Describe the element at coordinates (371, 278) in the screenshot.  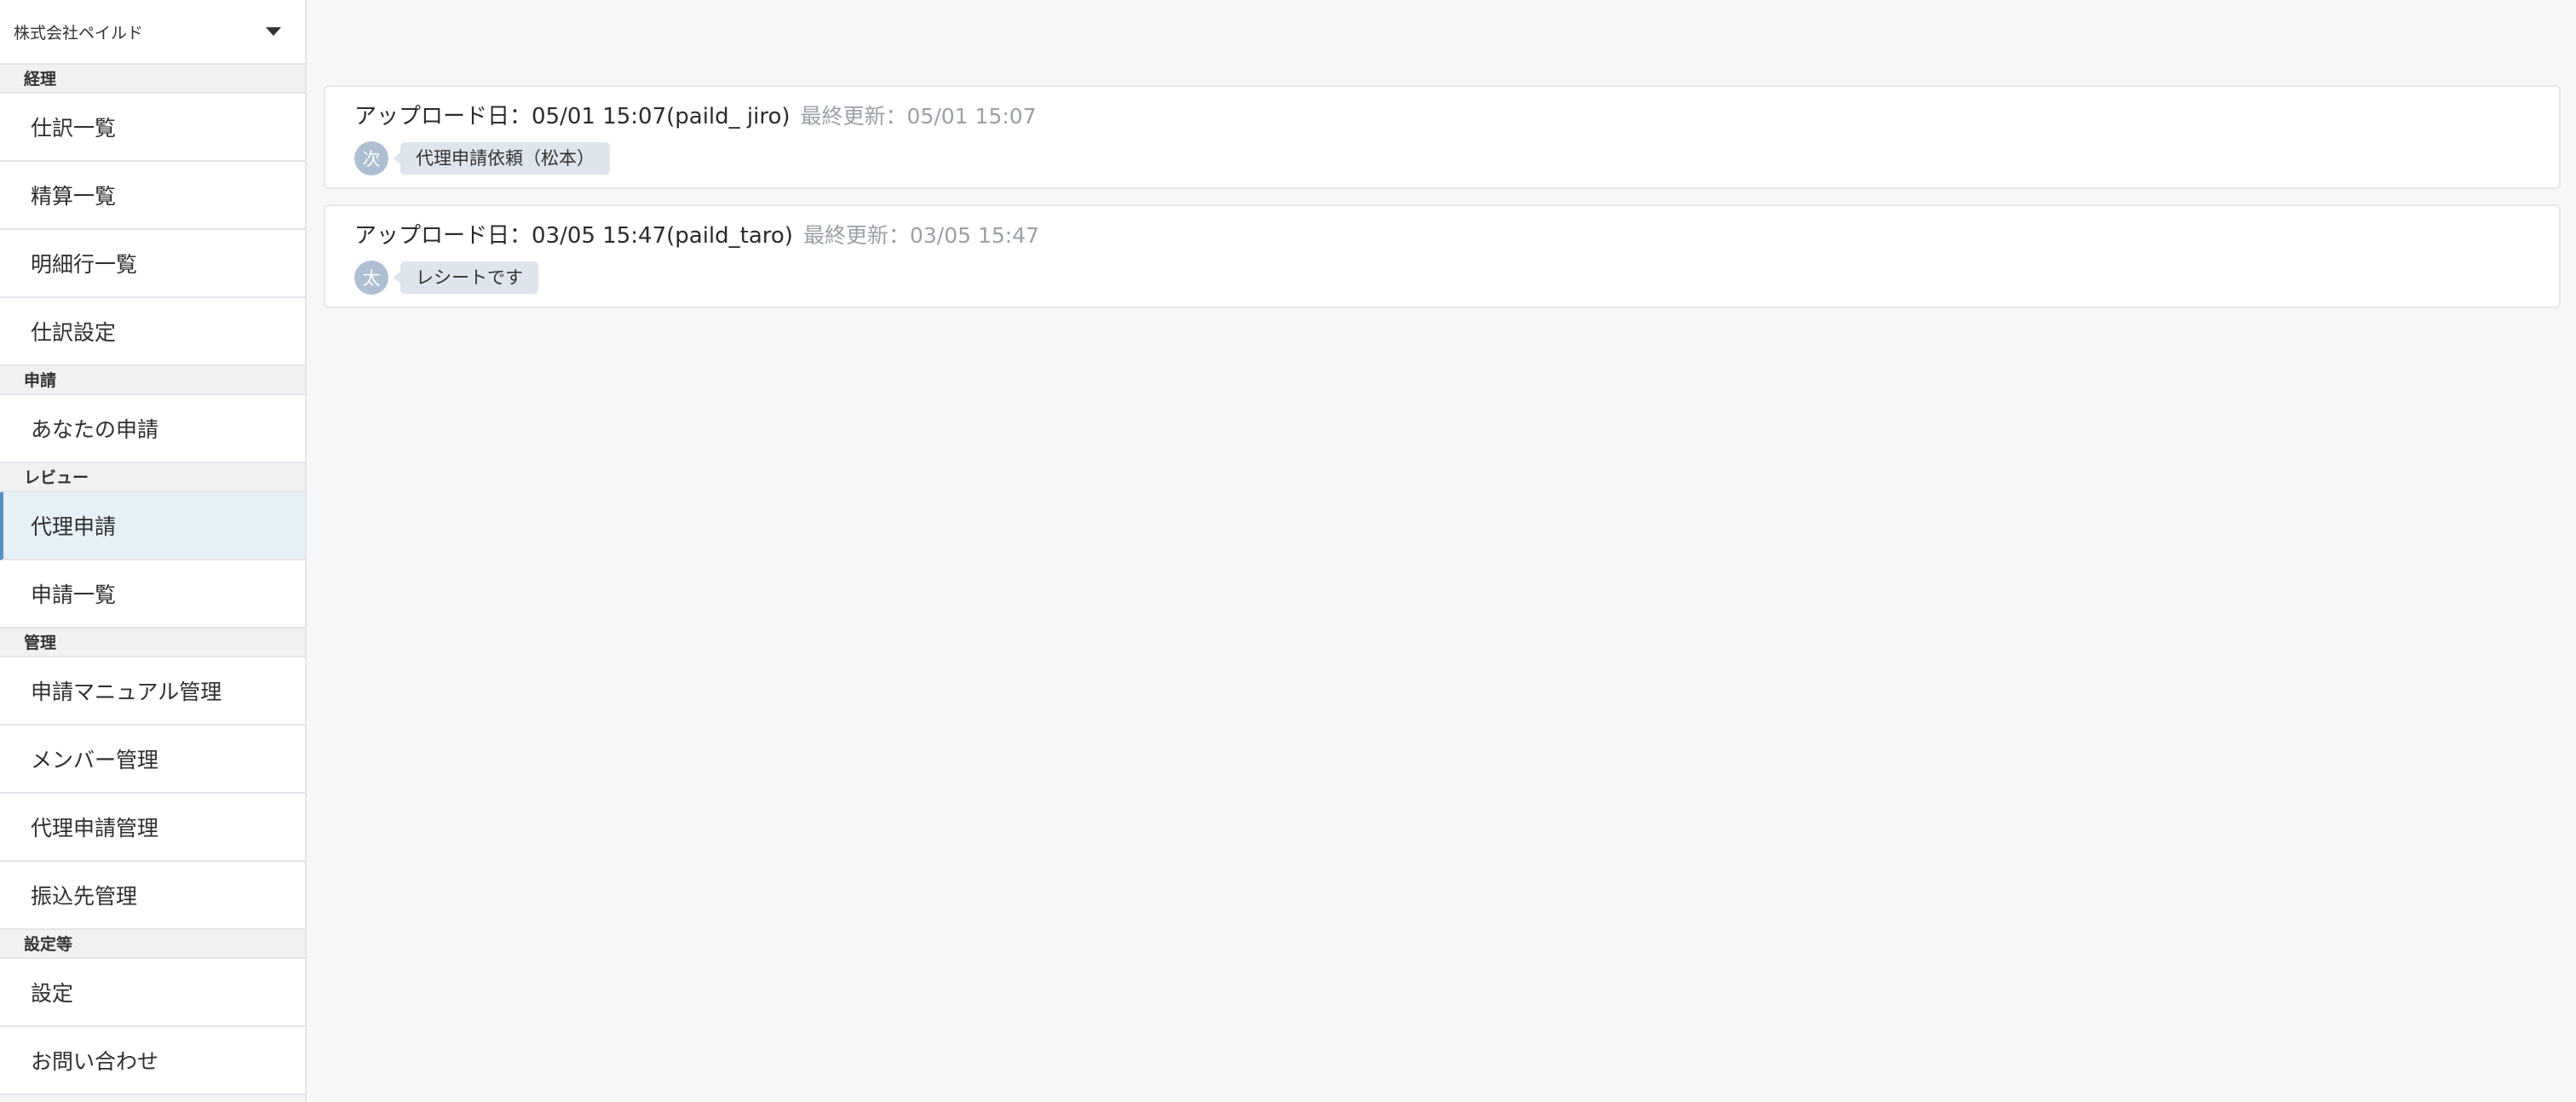
I see `avatar: 太` at that location.